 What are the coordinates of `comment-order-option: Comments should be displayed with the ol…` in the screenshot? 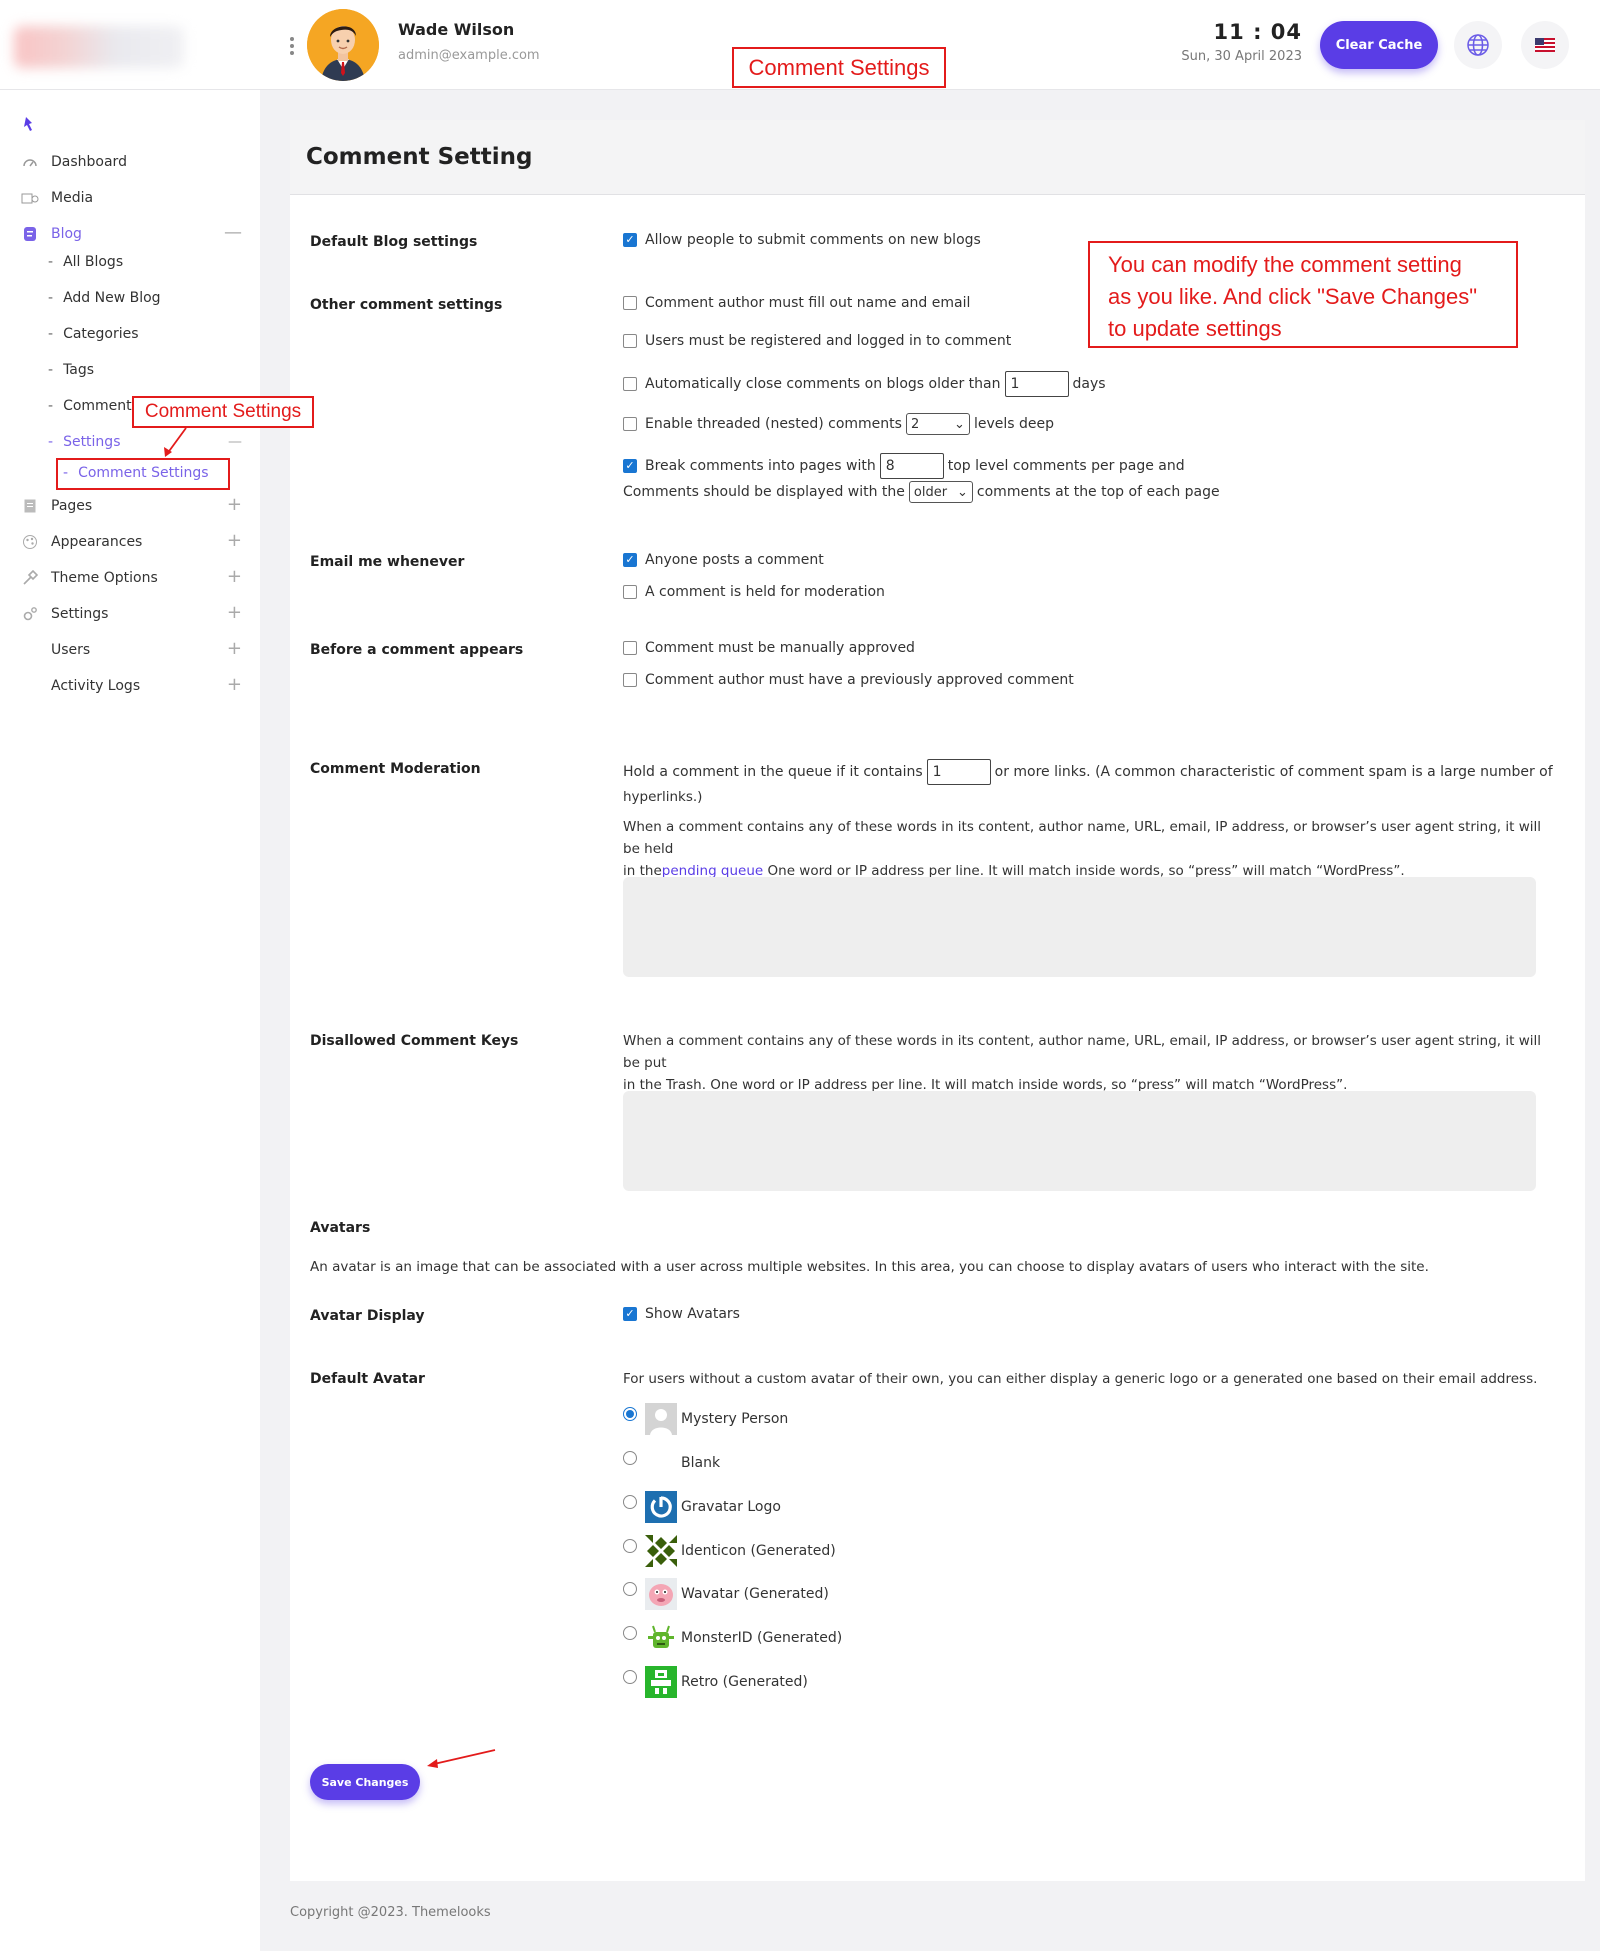 It's located at (921, 492).